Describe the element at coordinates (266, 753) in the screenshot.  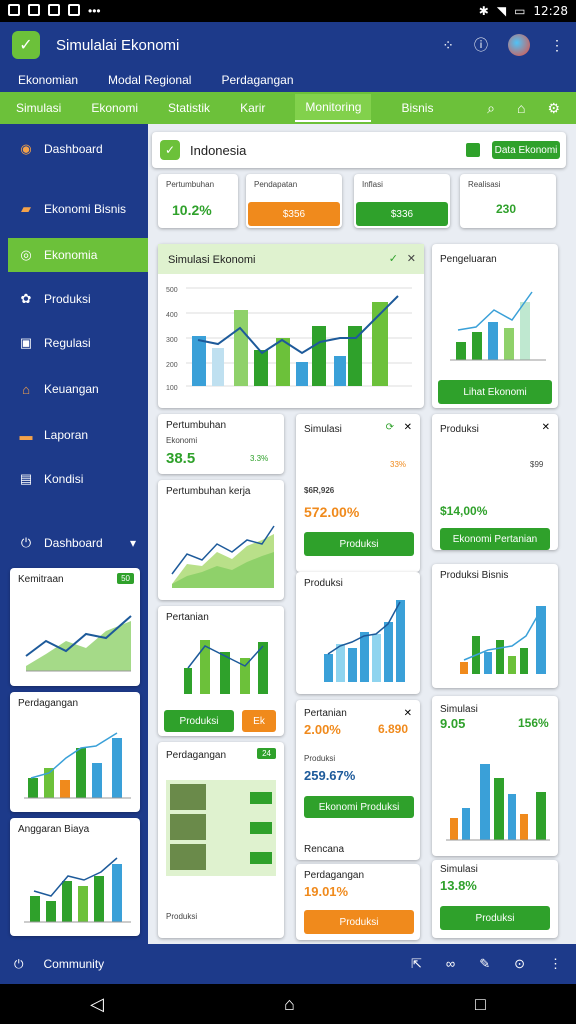
I see `badge: 24` at that location.